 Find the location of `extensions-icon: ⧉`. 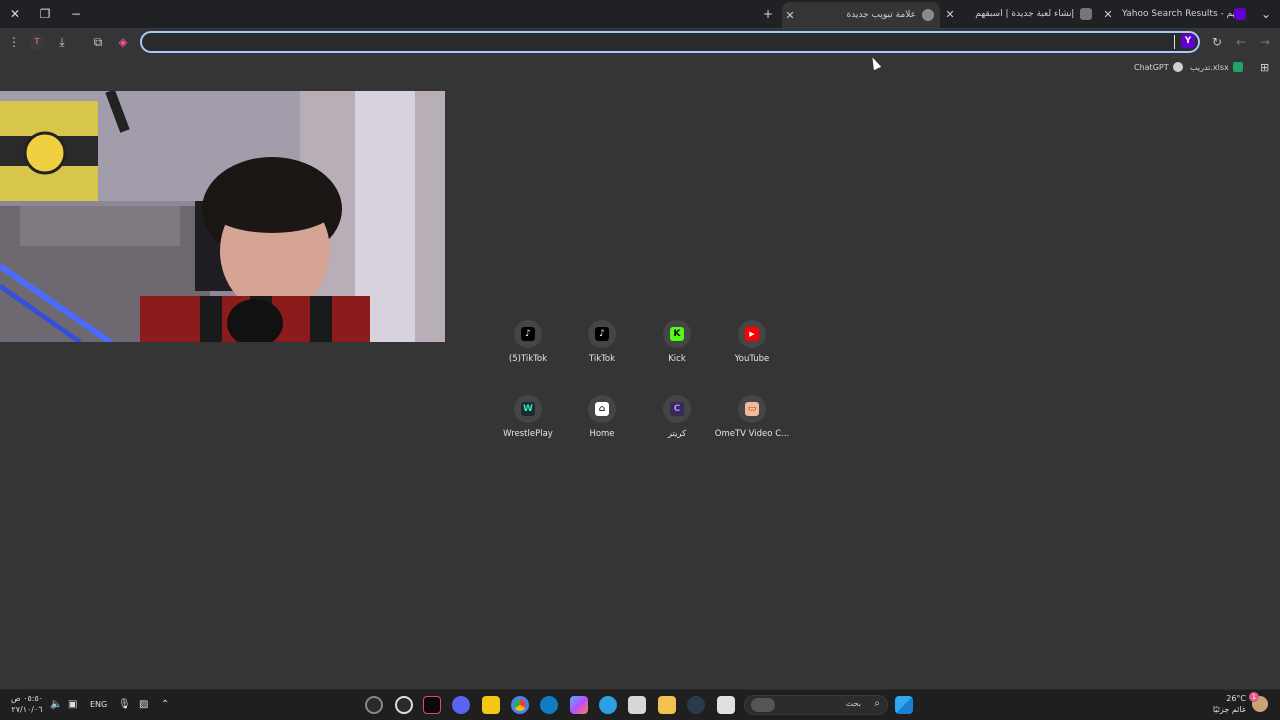

extensions-icon: ⧉ is located at coordinates (98, 42).